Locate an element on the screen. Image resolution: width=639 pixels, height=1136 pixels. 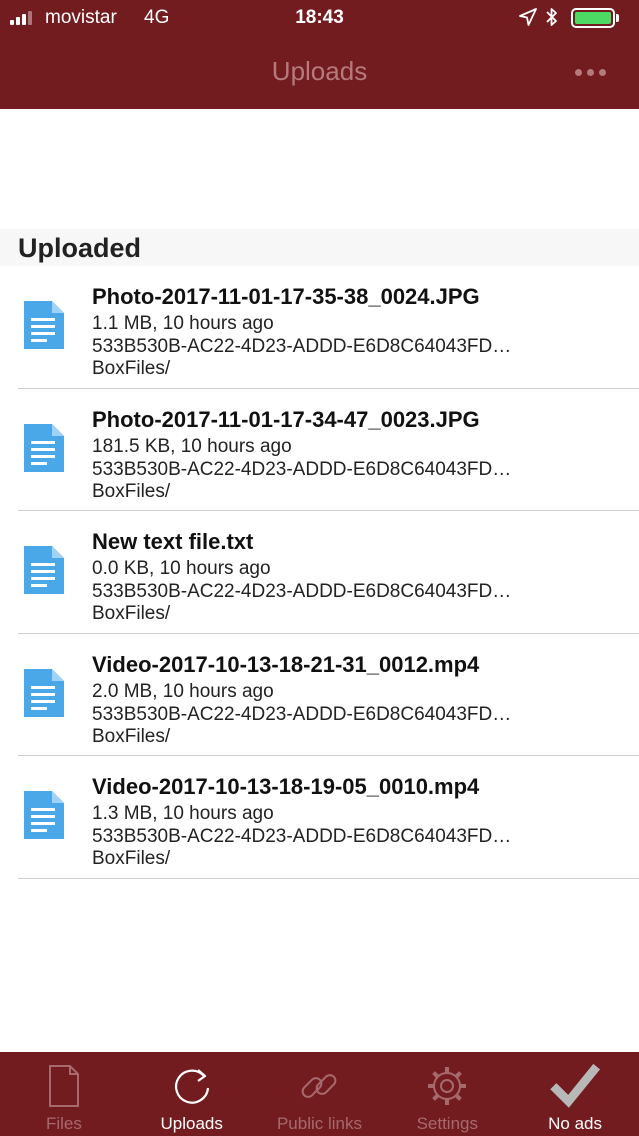
tab-label: Uploads is located at coordinates (191, 1123).